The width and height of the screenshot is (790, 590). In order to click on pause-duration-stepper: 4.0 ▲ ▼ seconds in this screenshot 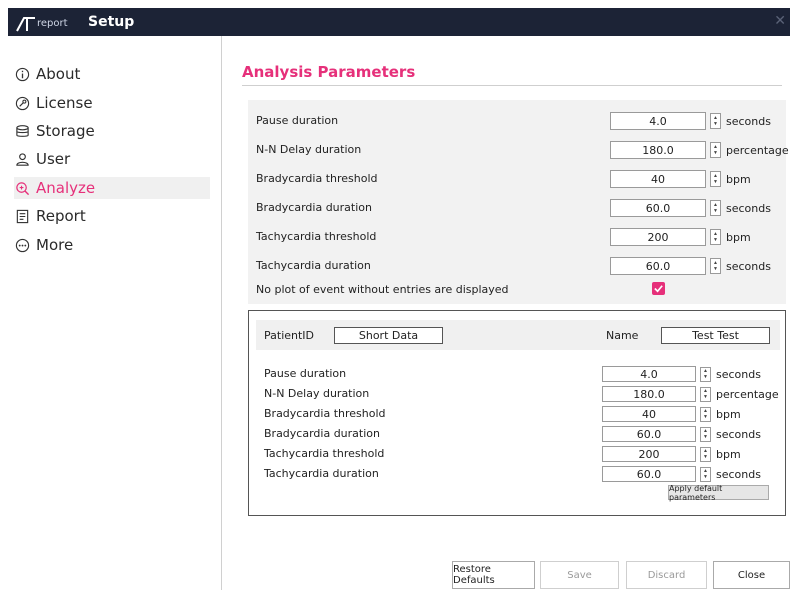, I will do `click(690, 121)`.